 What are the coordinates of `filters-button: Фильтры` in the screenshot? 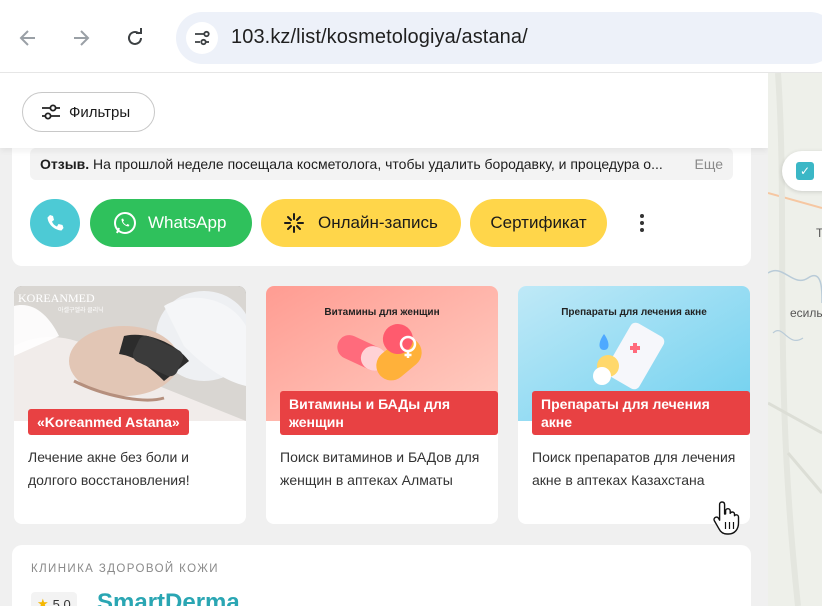 It's located at (88, 112).